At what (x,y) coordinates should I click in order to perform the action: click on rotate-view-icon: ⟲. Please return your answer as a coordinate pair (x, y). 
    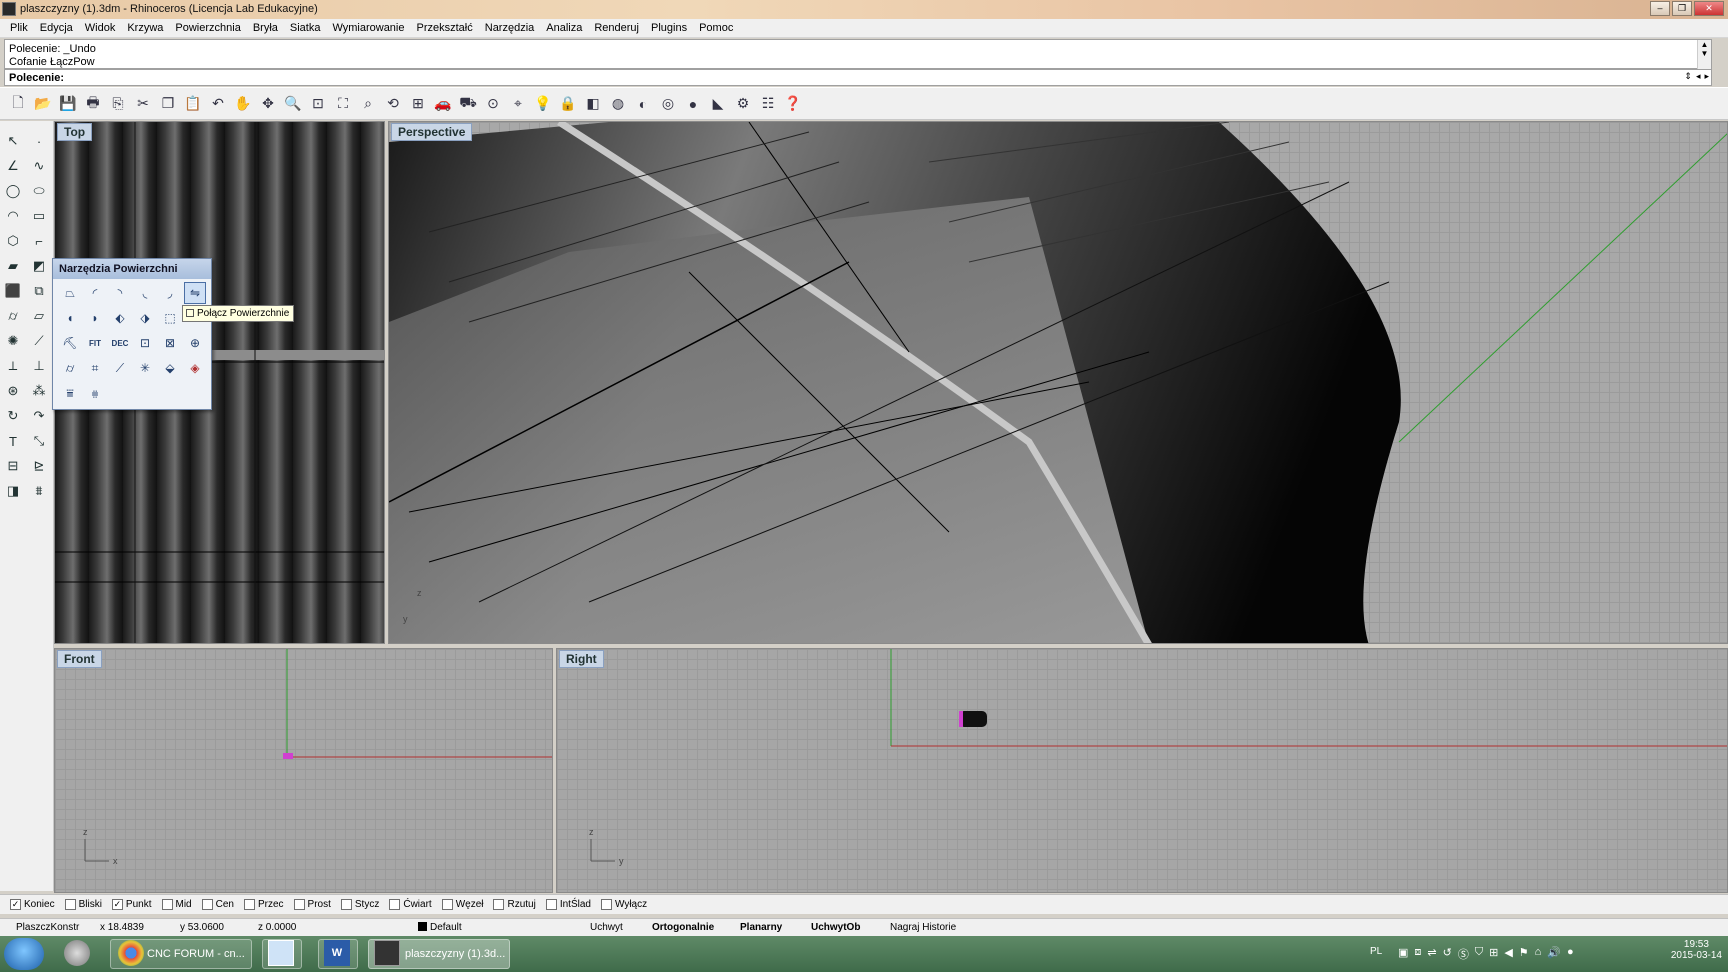
    Looking at the image, I should click on (393, 104).